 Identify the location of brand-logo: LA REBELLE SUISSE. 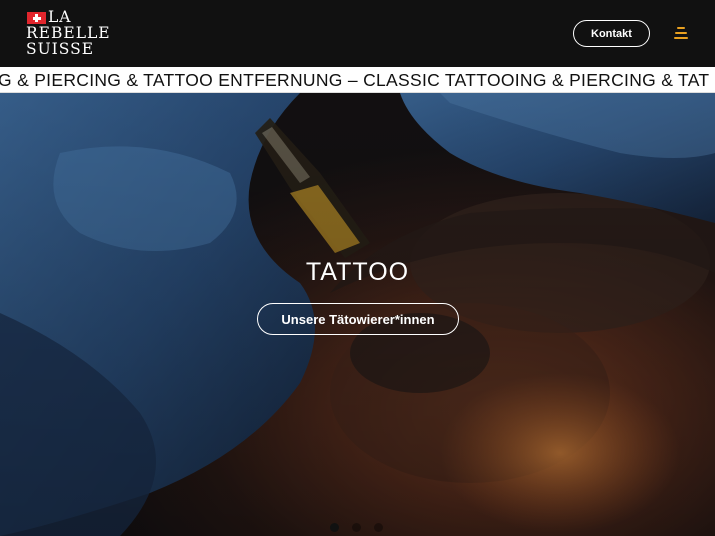
(81, 34).